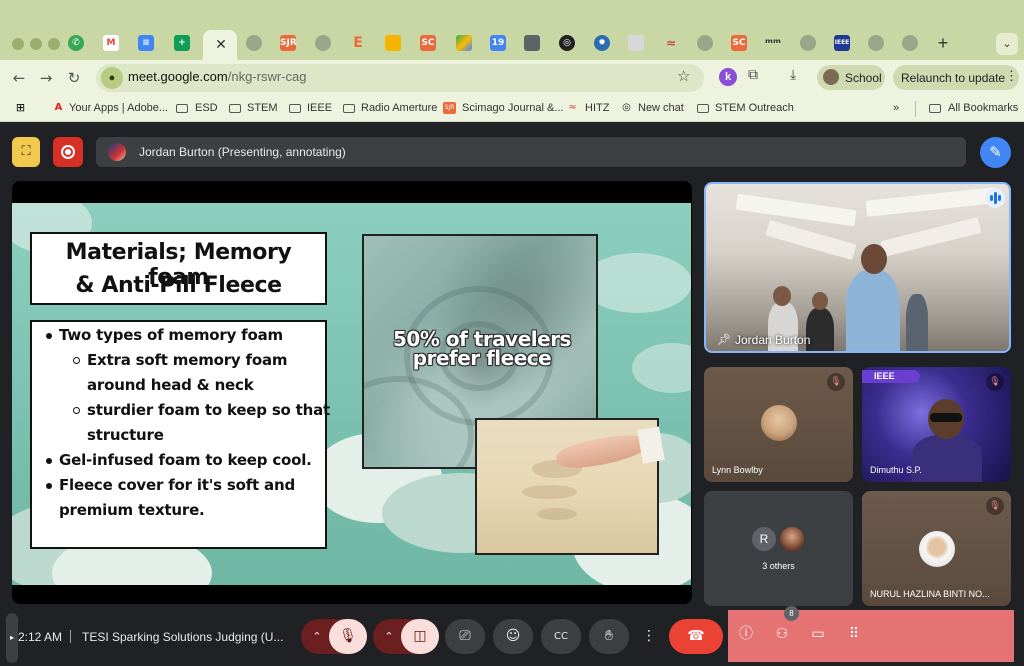 This screenshot has height=666, width=1024. I want to click on mic-options-chevron-icon: ⌃, so click(317, 636).